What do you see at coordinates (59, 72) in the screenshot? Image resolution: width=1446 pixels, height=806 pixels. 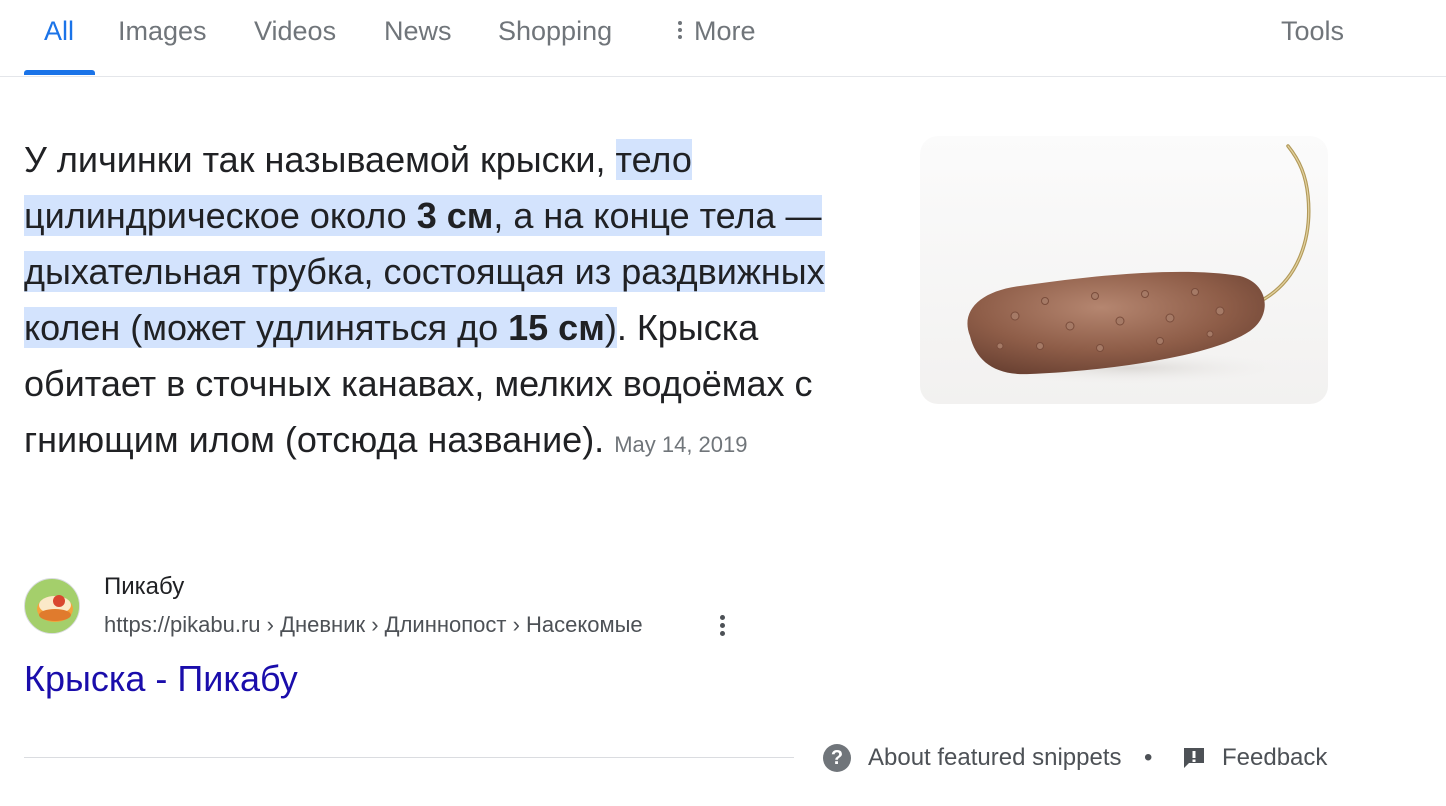 I see `active-tab-indicator` at bounding box center [59, 72].